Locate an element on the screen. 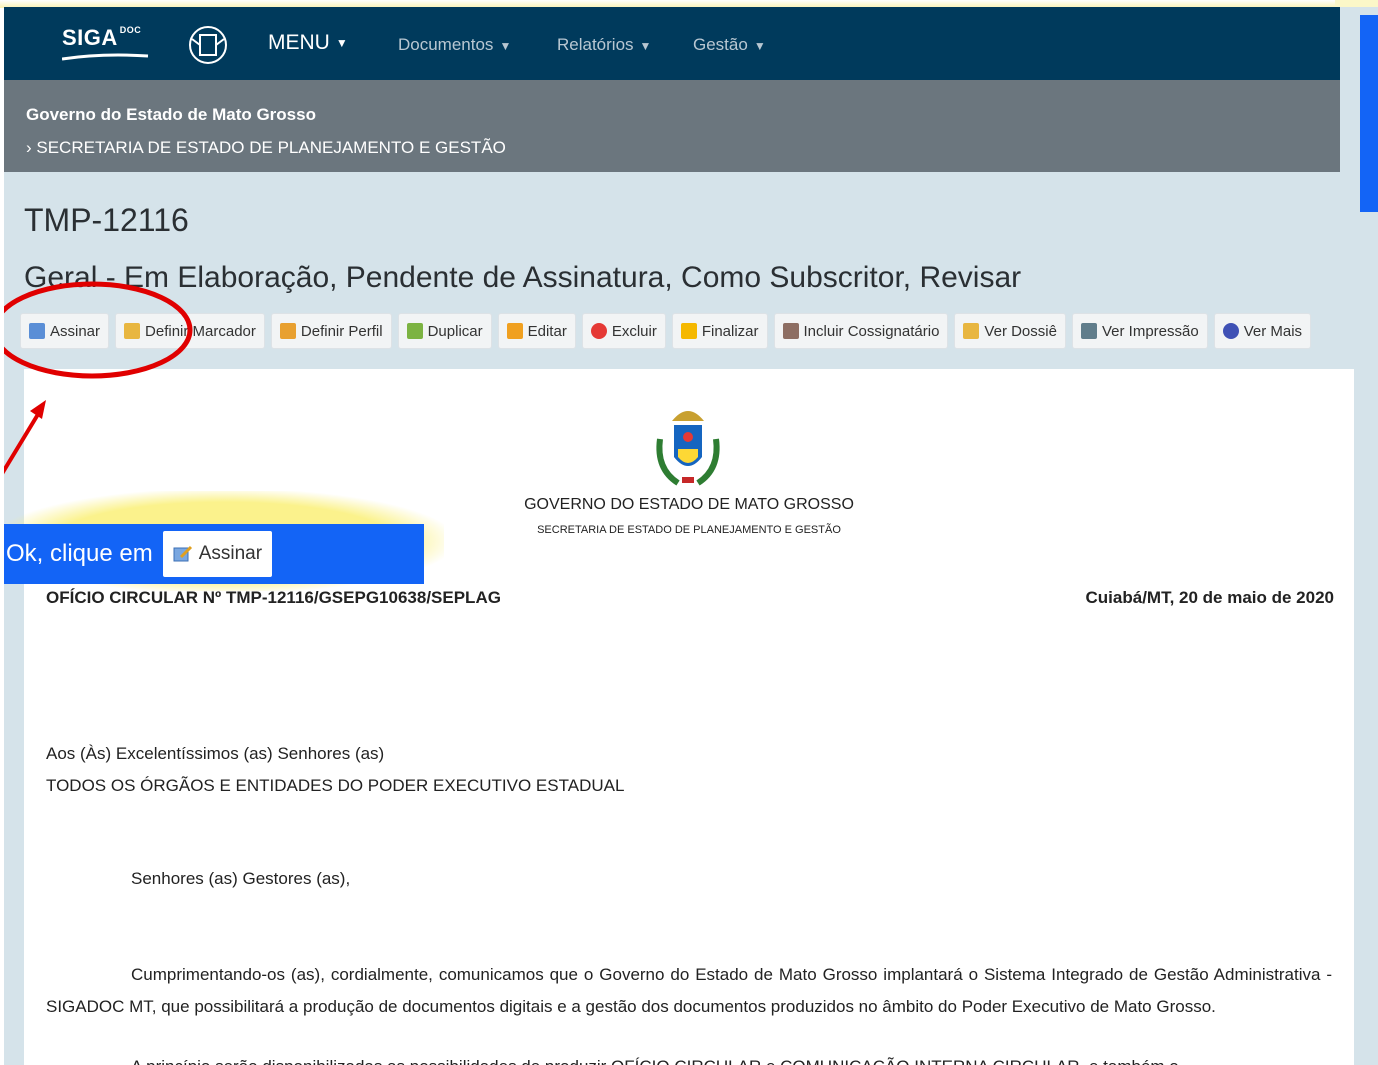  annotation-overlay is located at coordinates (98, 378).